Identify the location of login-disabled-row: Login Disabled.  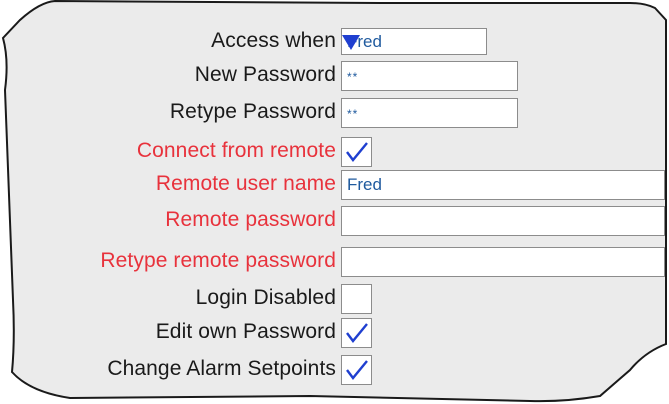
(334, 298).